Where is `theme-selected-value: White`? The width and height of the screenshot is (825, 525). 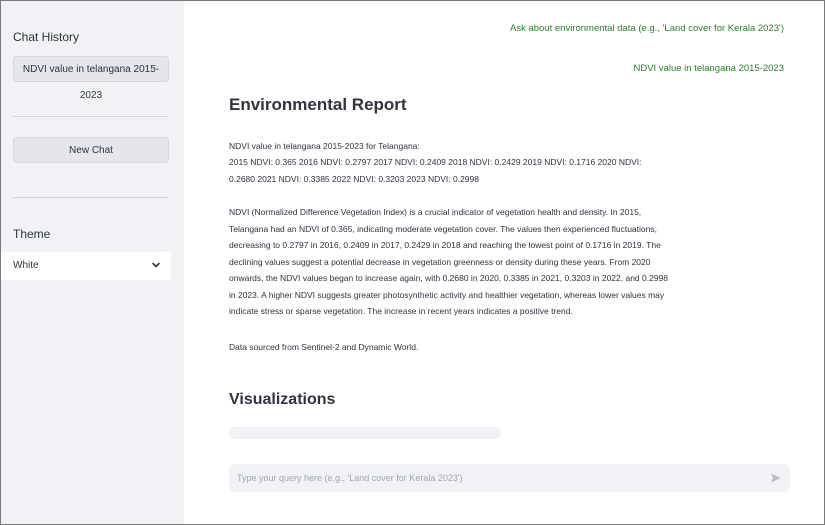 theme-selected-value: White is located at coordinates (26, 265).